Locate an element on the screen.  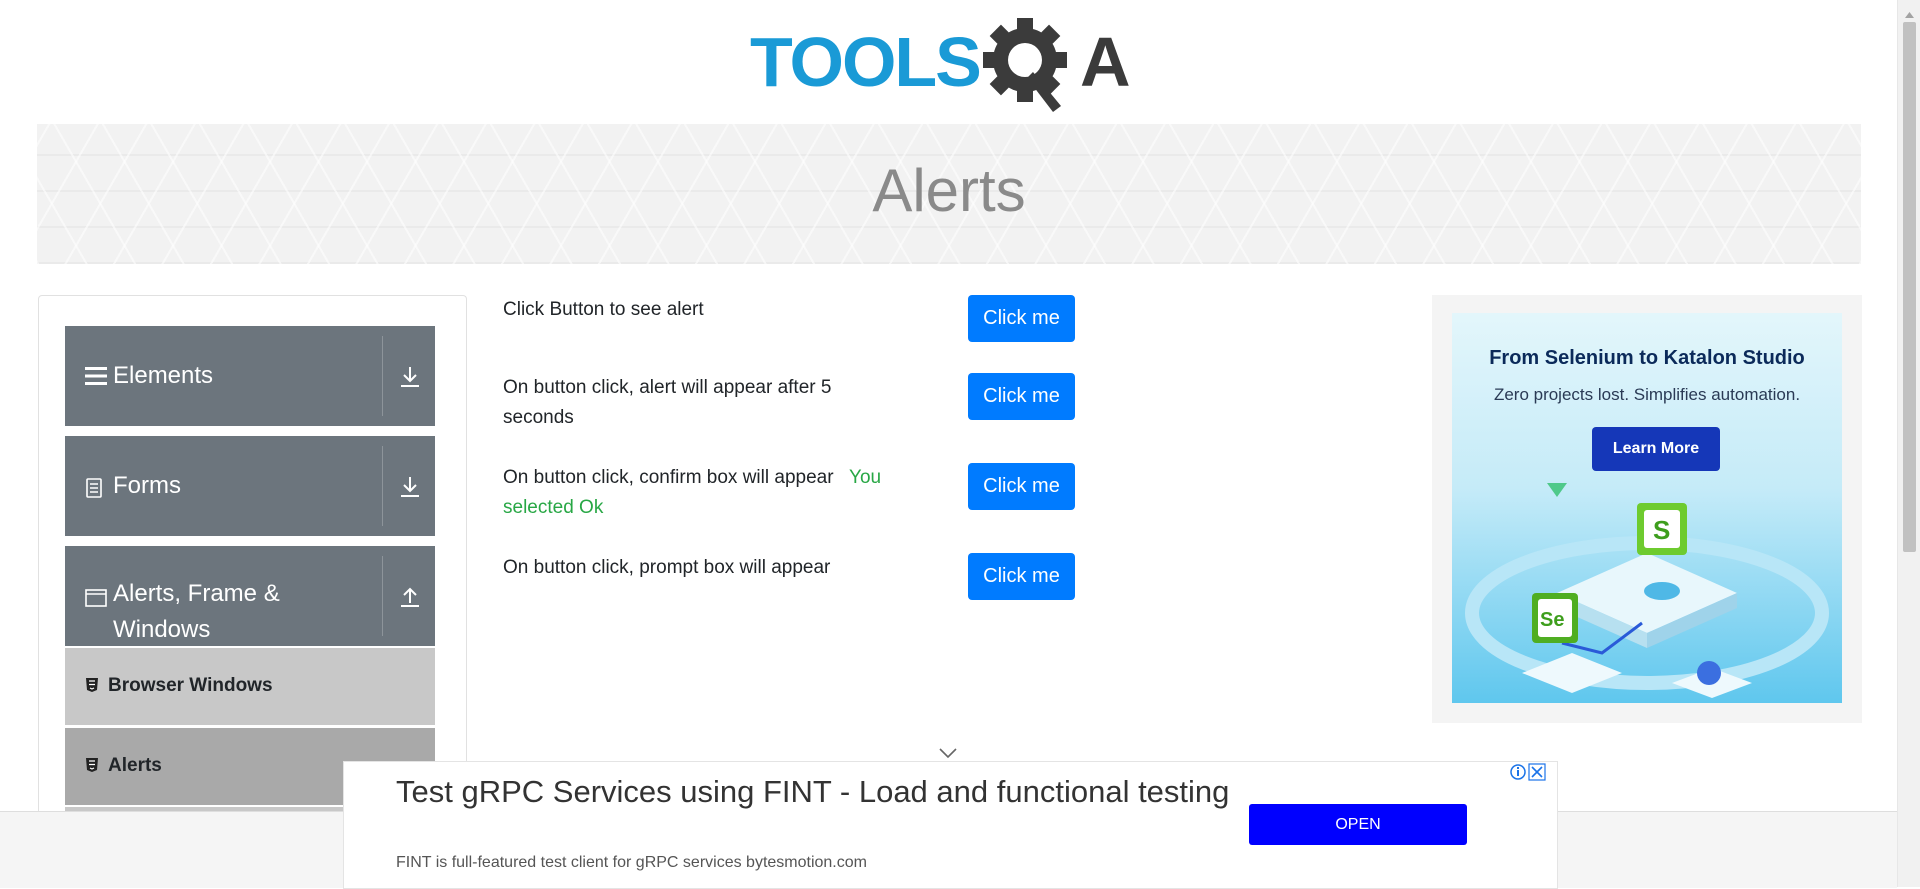
hamburger-icon is located at coordinates (96, 378).